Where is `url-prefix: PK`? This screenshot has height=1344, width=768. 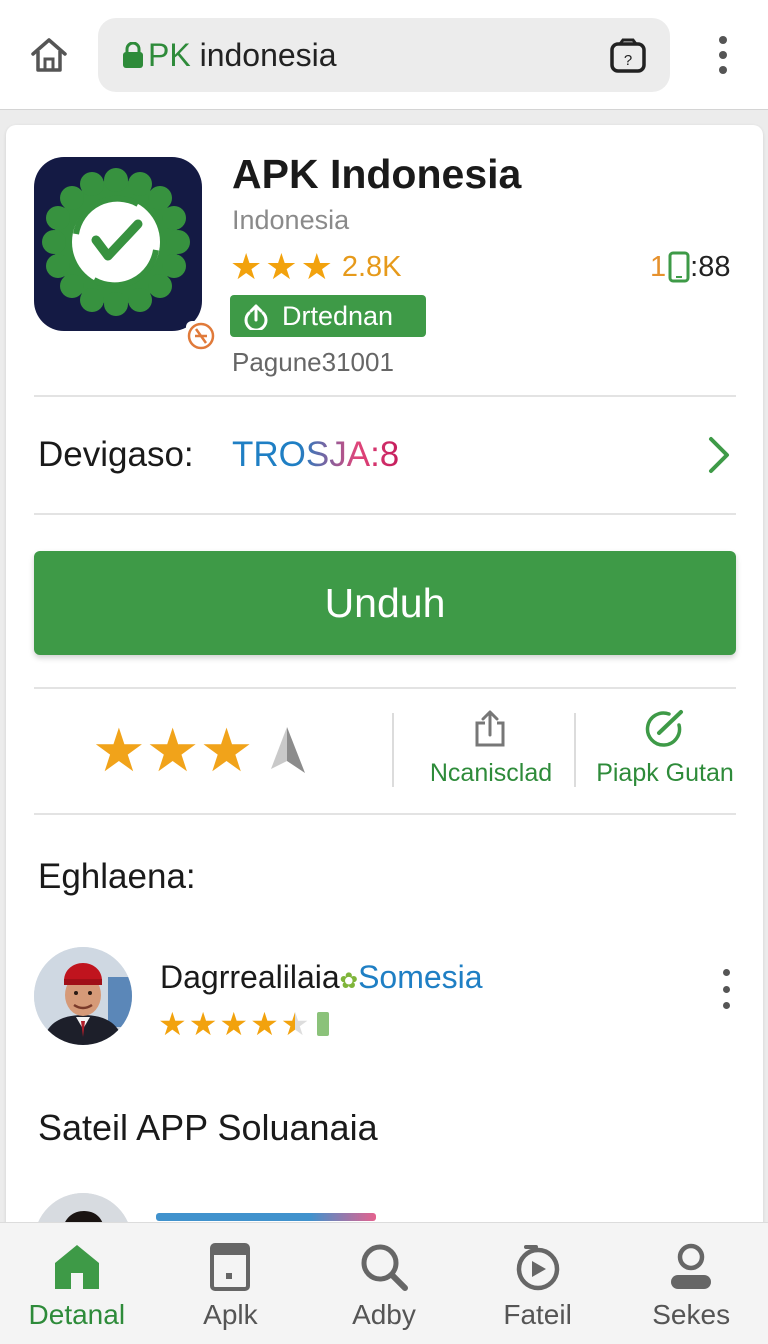
url-prefix: PK is located at coordinates (169, 55).